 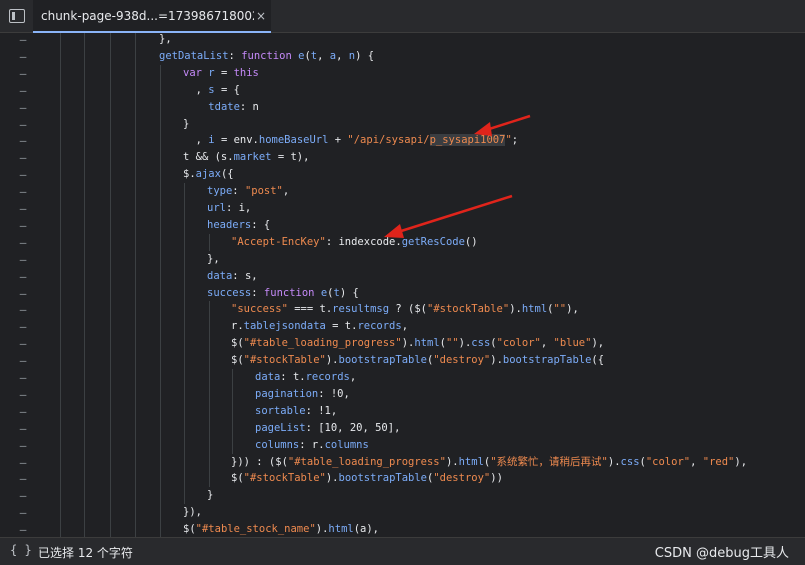 I want to click on code-line: – t && (s.market = t),, so click(x=402, y=158).